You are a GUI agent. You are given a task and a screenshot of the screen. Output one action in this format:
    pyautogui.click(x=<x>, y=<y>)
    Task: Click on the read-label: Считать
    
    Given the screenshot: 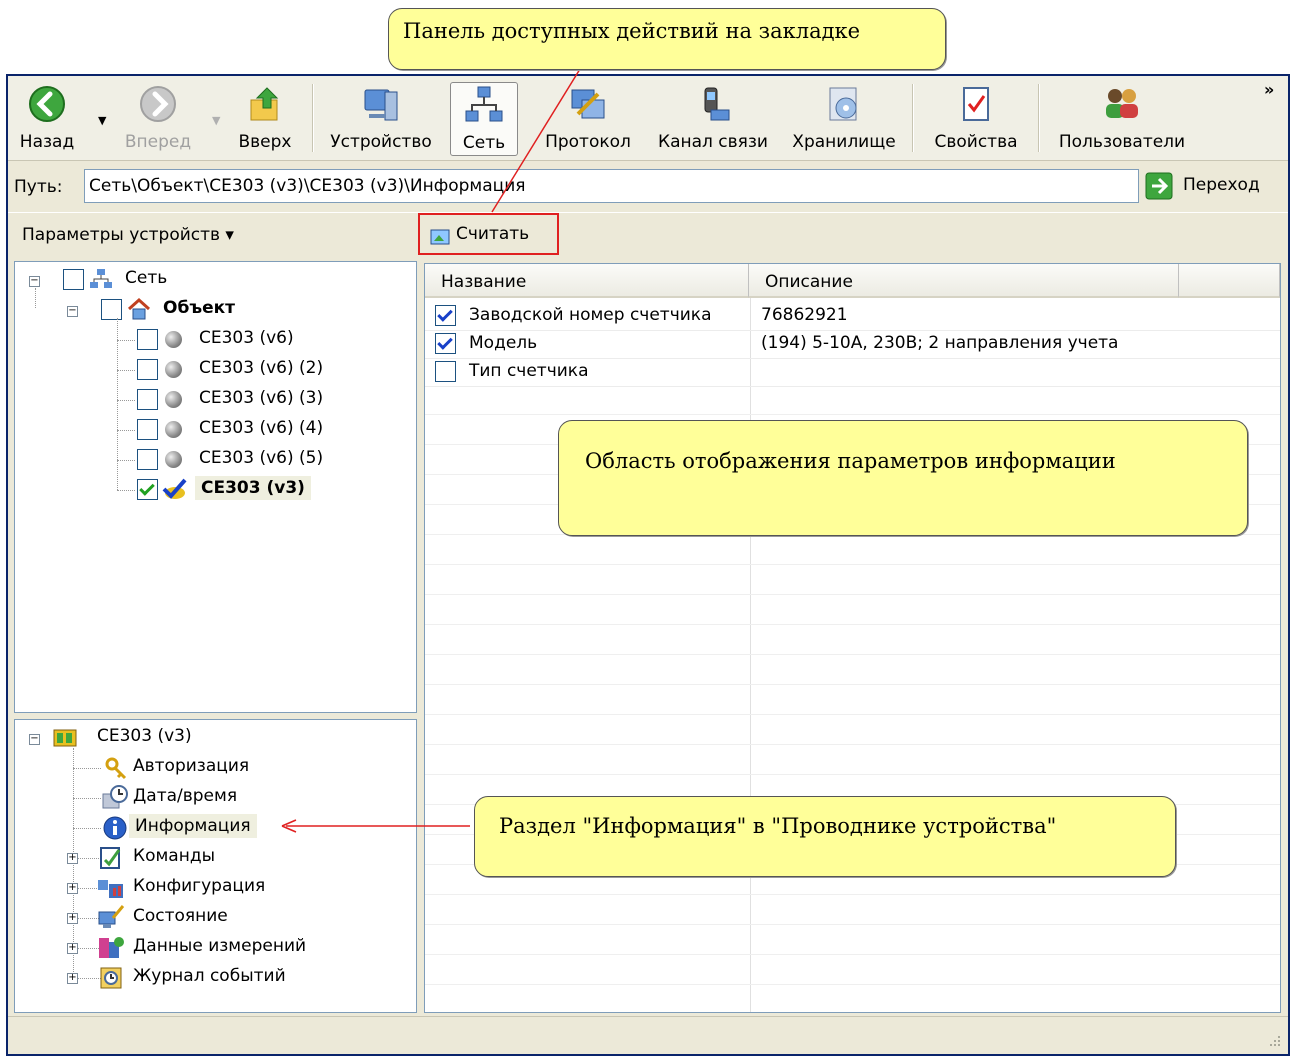 What is the action you would take?
    pyautogui.click(x=493, y=234)
    